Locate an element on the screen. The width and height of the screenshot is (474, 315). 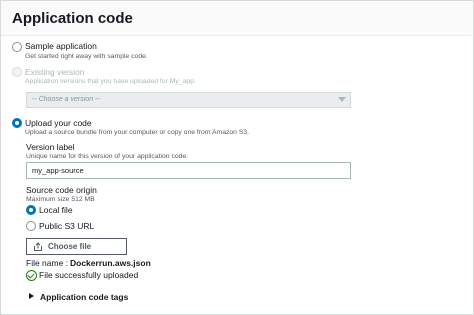
existing-version-label: Existing version is located at coordinates (55, 72).